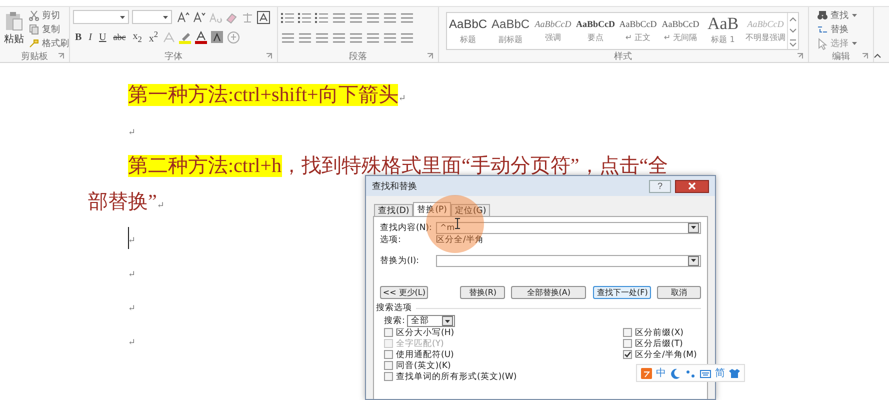 Image resolution: width=889 pixels, height=400 pixels. Describe the element at coordinates (394, 321) in the screenshot. I see `field-label: 搜索:` at that location.